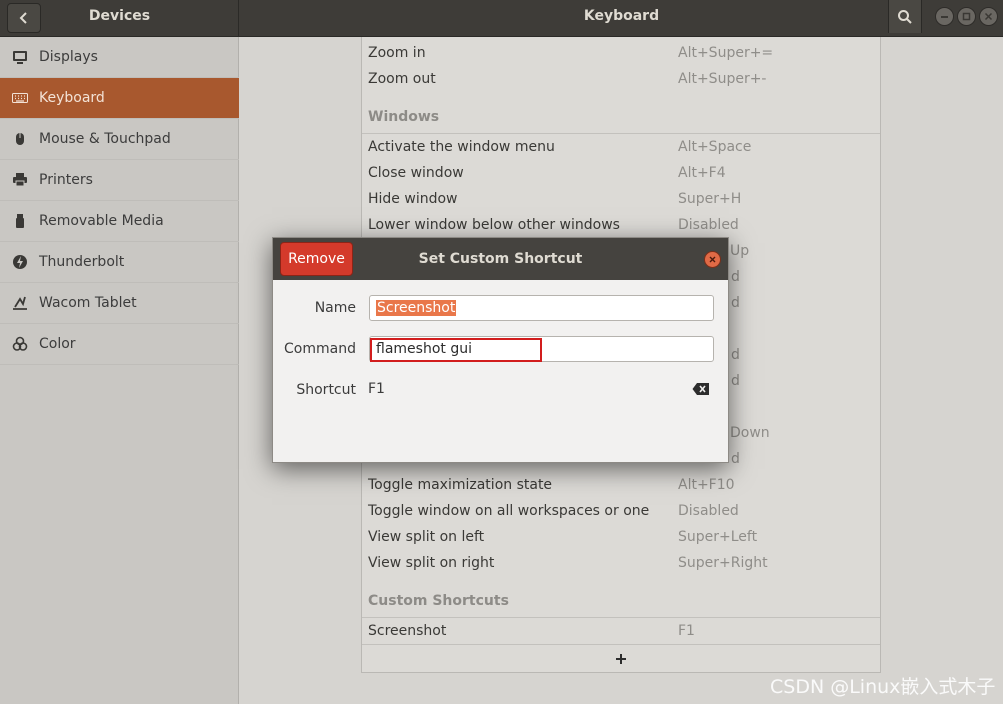  Describe the element at coordinates (621, 173) in the screenshot. I see `shortcut-row: Close window Alt+F4` at that location.